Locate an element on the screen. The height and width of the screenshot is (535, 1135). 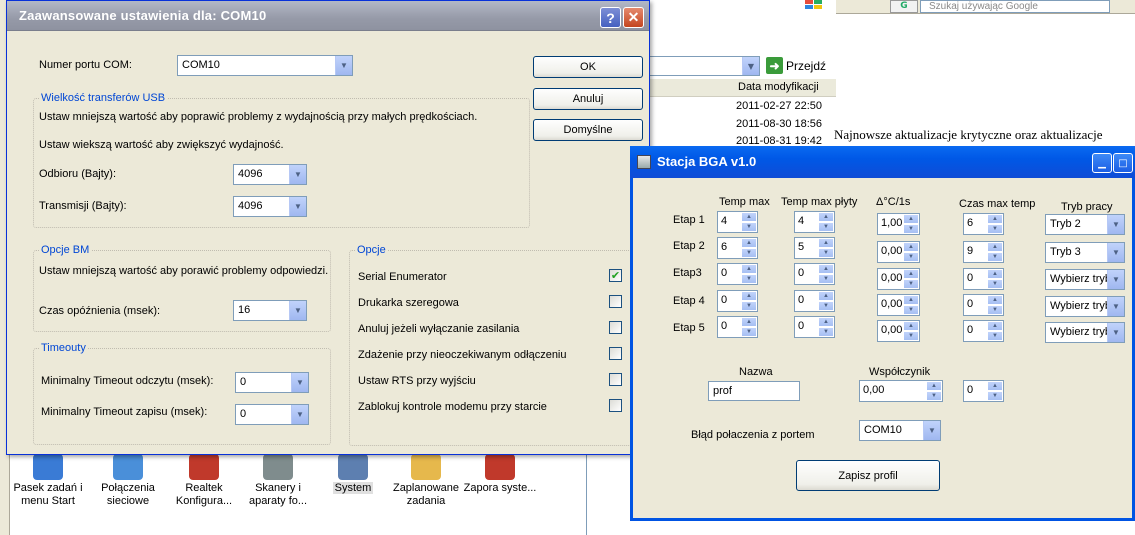
save-profile-button: Zapisz profil is located at coordinates (868, 475).